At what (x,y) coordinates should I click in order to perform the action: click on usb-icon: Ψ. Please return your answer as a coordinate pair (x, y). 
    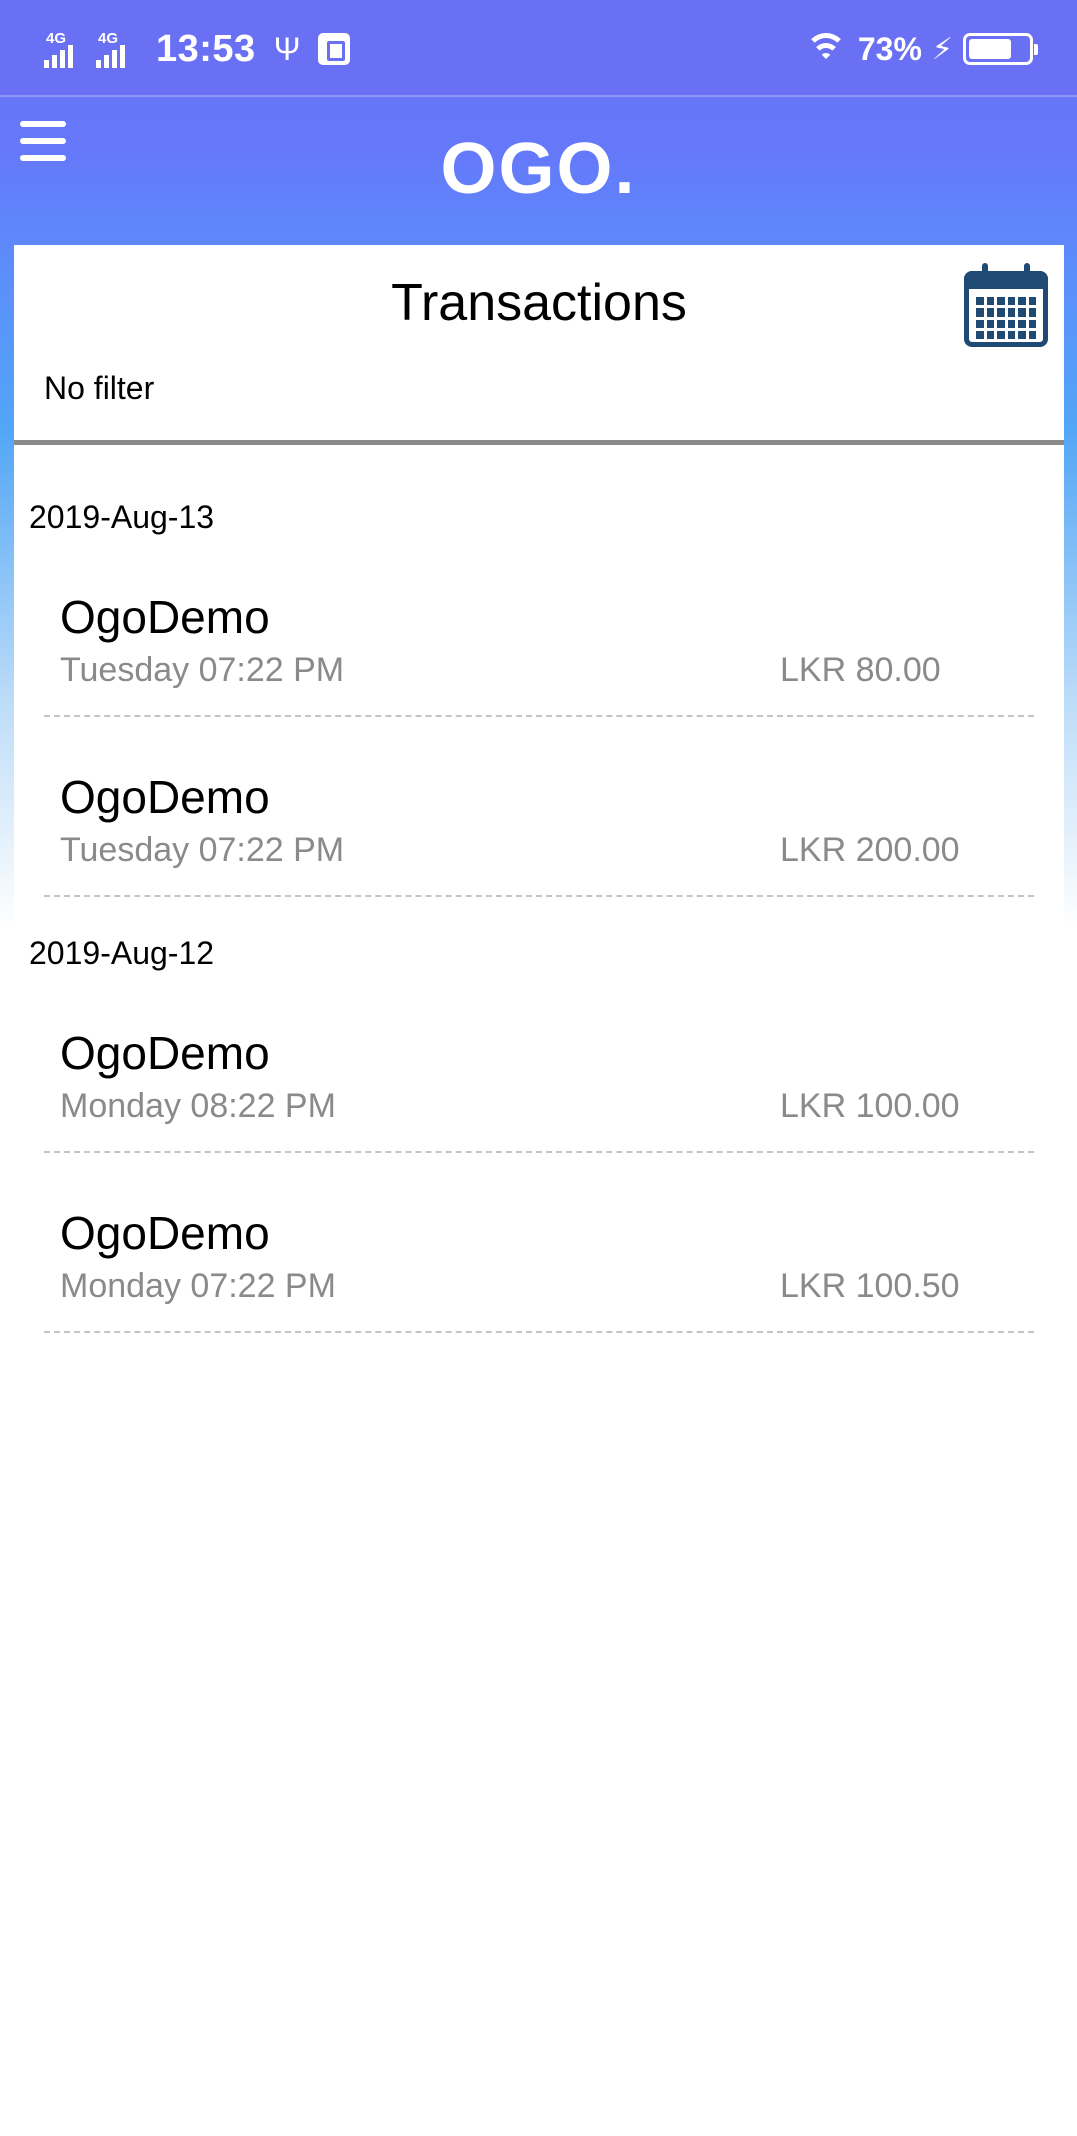
    Looking at the image, I should click on (287, 48).